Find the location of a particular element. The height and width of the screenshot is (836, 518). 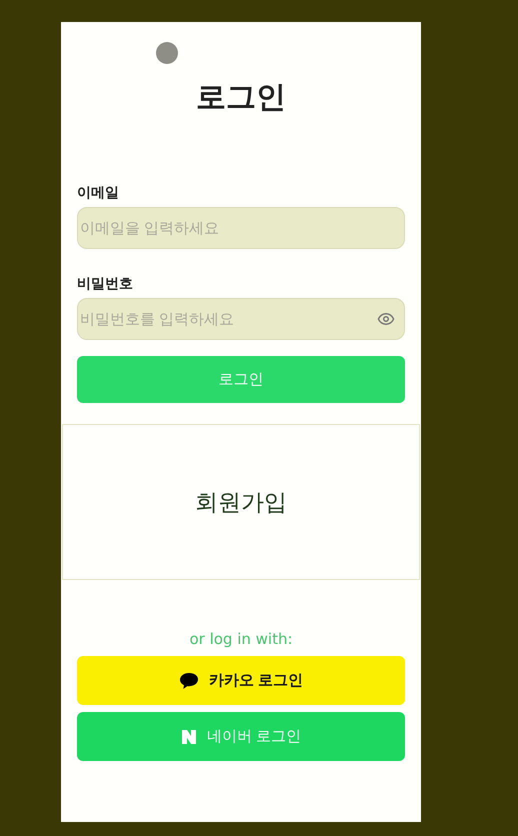

dot-icon is located at coordinates (167, 53).